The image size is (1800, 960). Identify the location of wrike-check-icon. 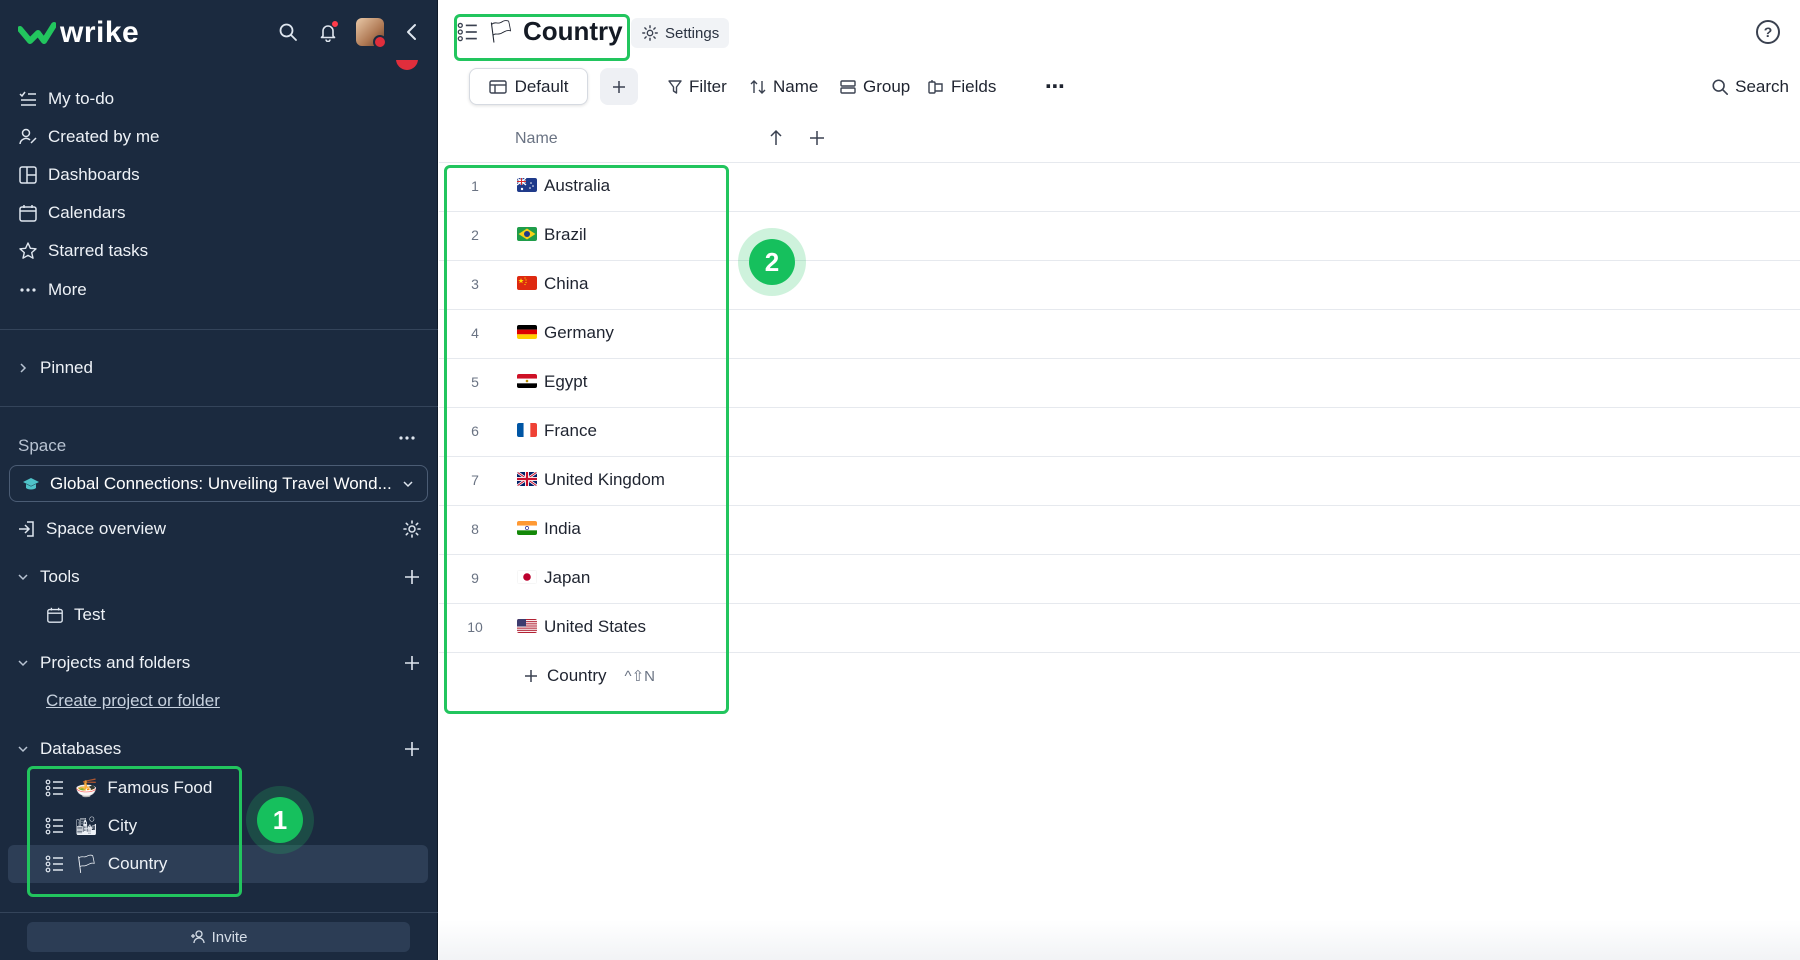
(37, 33).